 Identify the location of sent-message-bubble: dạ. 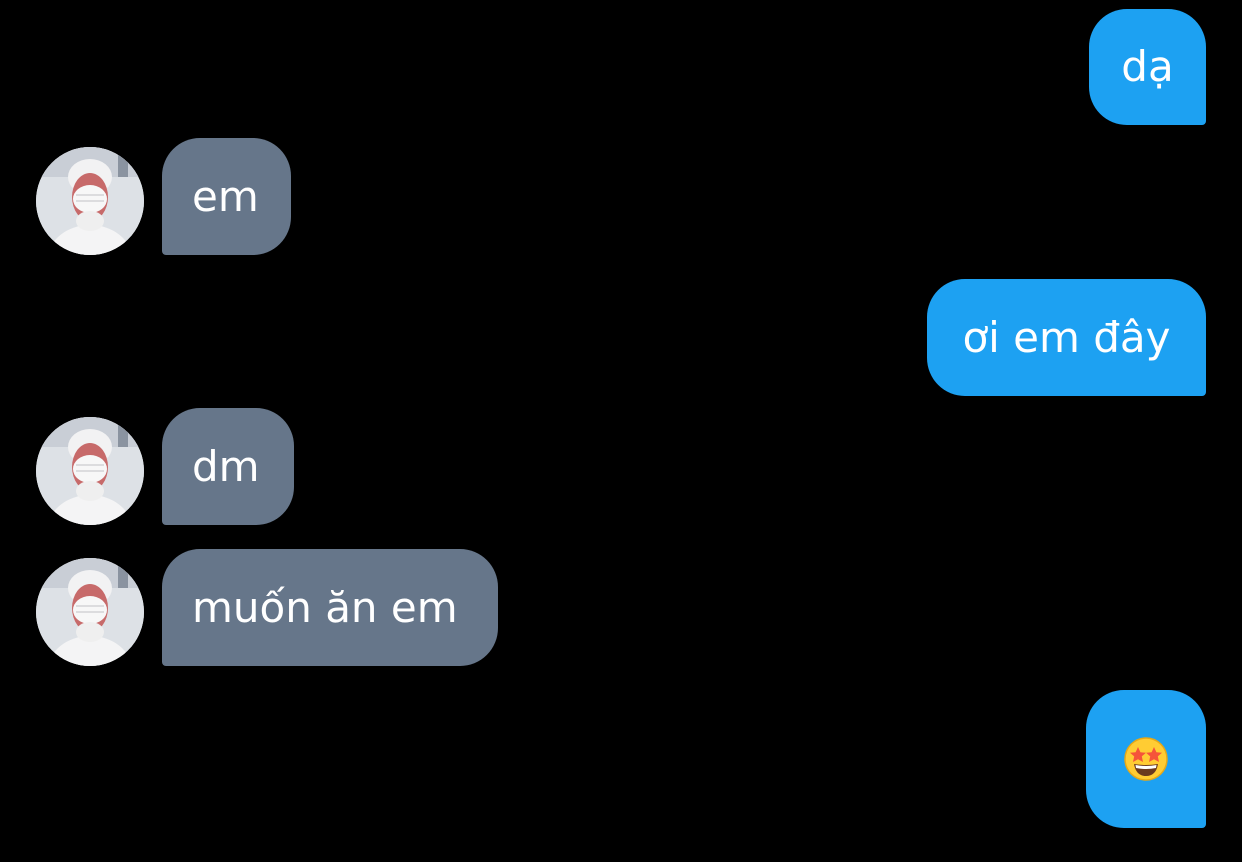
(1147, 67).